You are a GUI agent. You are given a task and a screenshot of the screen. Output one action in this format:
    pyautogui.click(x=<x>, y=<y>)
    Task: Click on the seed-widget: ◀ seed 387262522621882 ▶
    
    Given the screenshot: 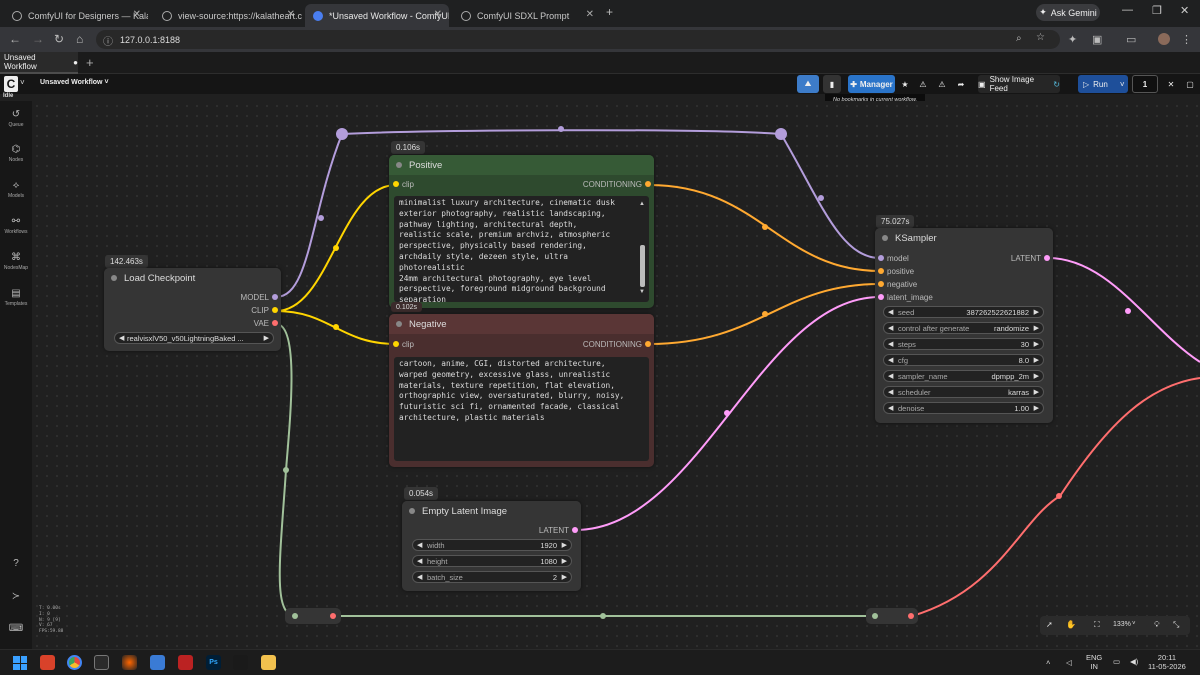 What is the action you would take?
    pyautogui.click(x=963, y=312)
    